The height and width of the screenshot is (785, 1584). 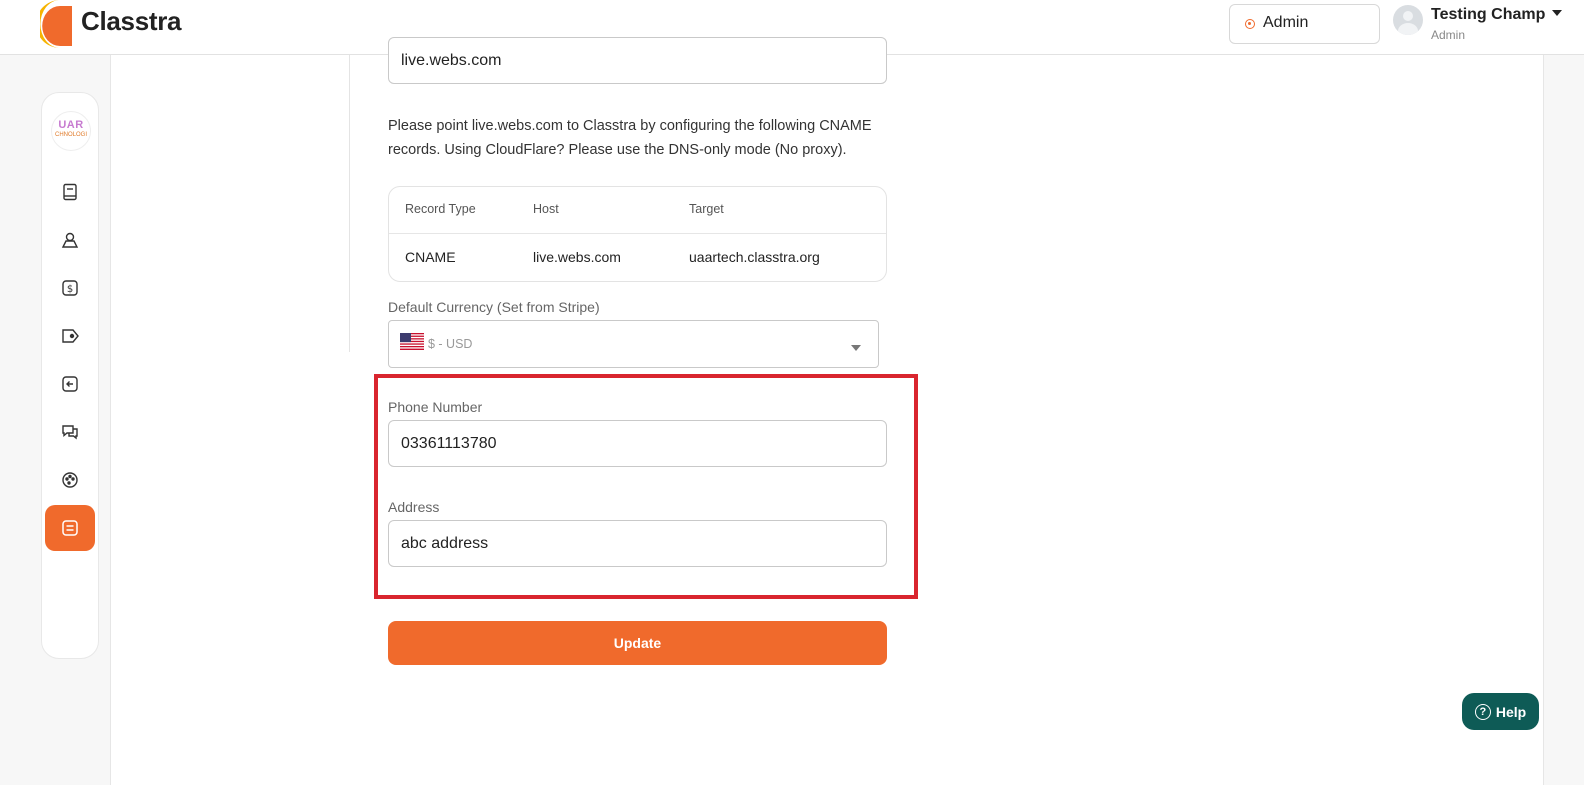 I want to click on dollar-icon: $, so click(x=70, y=288).